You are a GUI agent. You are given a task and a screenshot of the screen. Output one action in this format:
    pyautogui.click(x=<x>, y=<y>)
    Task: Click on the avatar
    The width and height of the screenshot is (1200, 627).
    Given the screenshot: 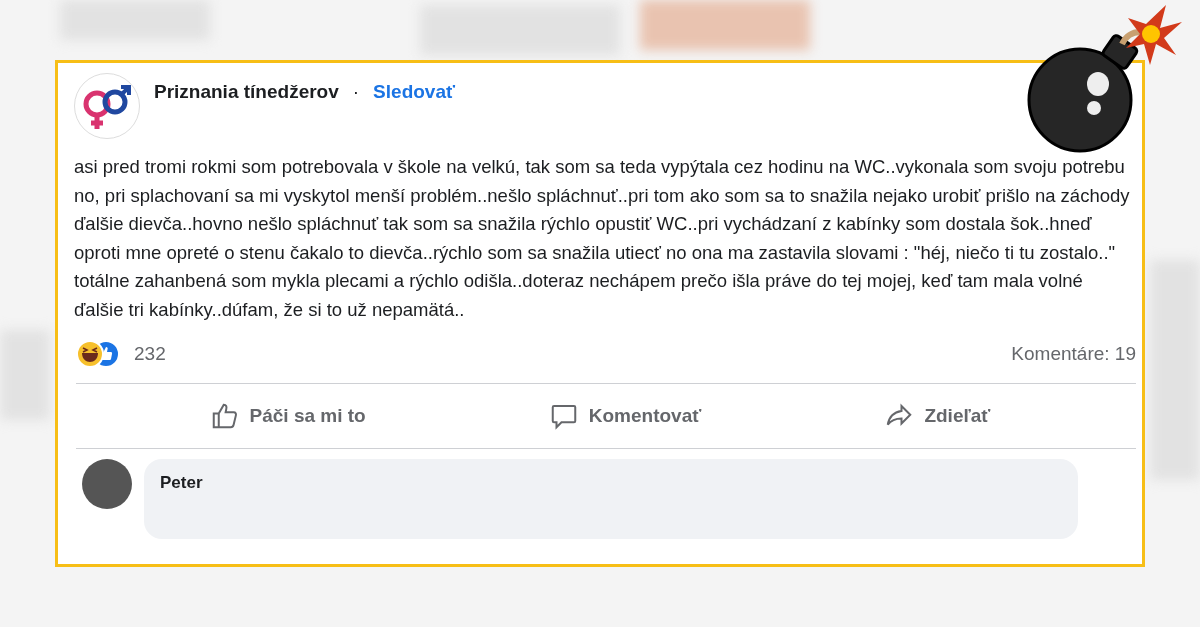 What is the action you would take?
    pyautogui.click(x=107, y=483)
    